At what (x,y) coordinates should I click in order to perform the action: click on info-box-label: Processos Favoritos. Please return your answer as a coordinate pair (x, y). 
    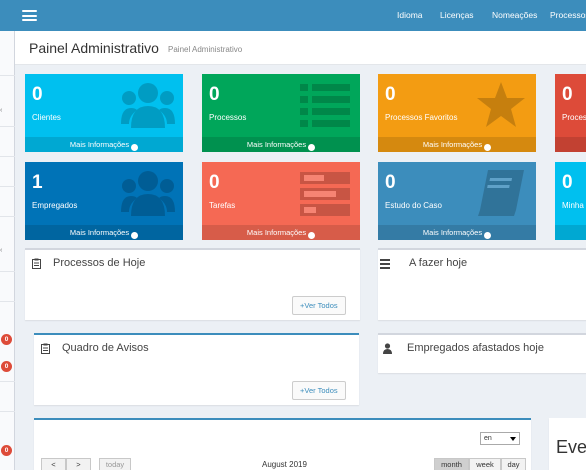
    Looking at the image, I should click on (421, 117).